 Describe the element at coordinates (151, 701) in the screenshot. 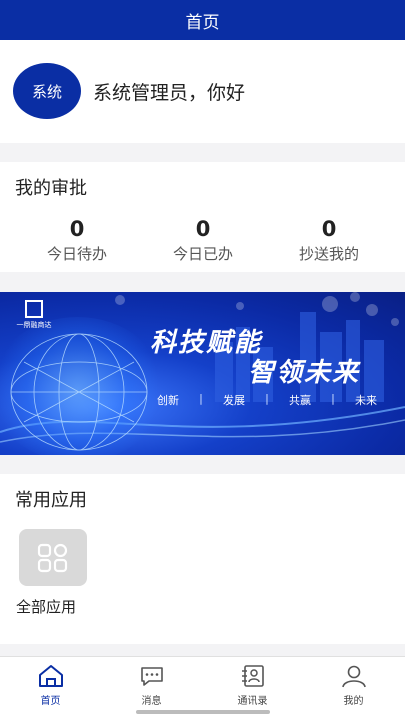

I see `tab-label: 消息` at that location.